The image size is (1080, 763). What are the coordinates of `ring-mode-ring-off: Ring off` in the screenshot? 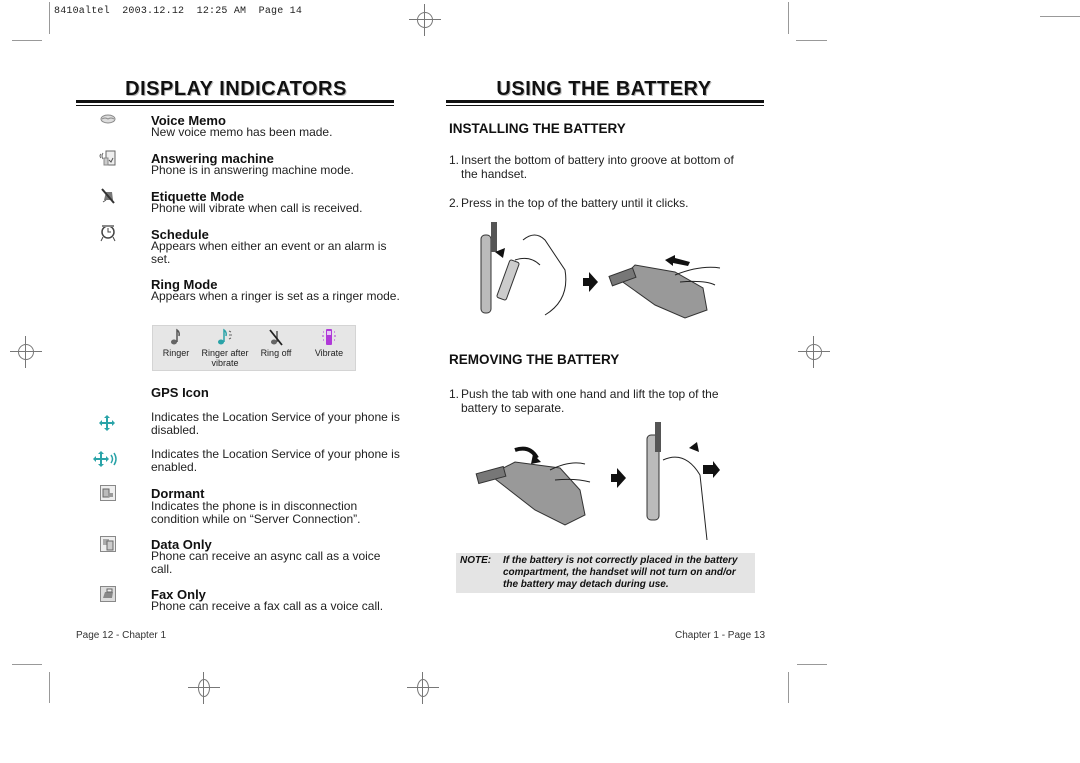 It's located at (276, 343).